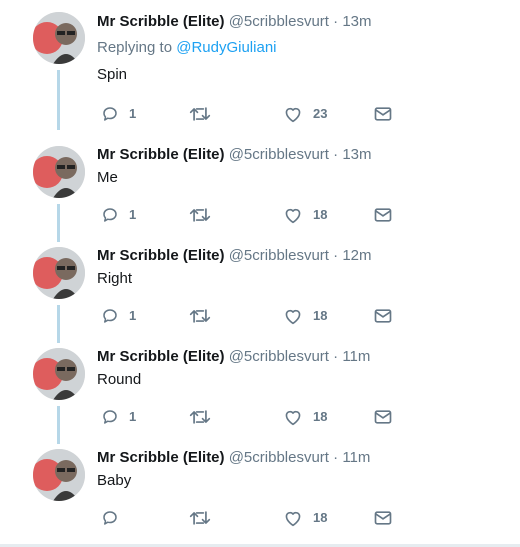 The image size is (520, 547). I want to click on tweet-header: Mr Scribble (Elite) @5cribblesvurt · 13m, so click(234, 22).